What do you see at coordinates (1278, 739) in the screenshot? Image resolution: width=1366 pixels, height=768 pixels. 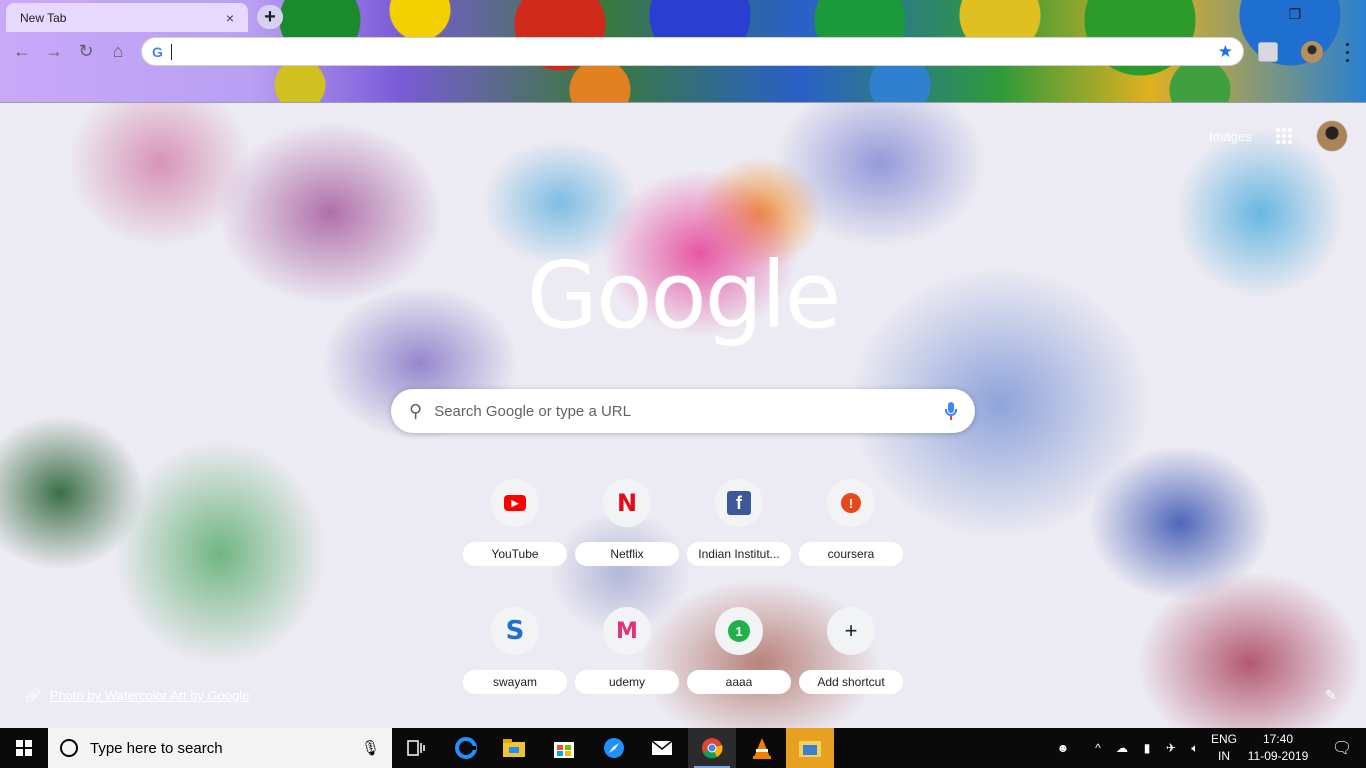 I see `clock-time: 17:40` at bounding box center [1278, 739].